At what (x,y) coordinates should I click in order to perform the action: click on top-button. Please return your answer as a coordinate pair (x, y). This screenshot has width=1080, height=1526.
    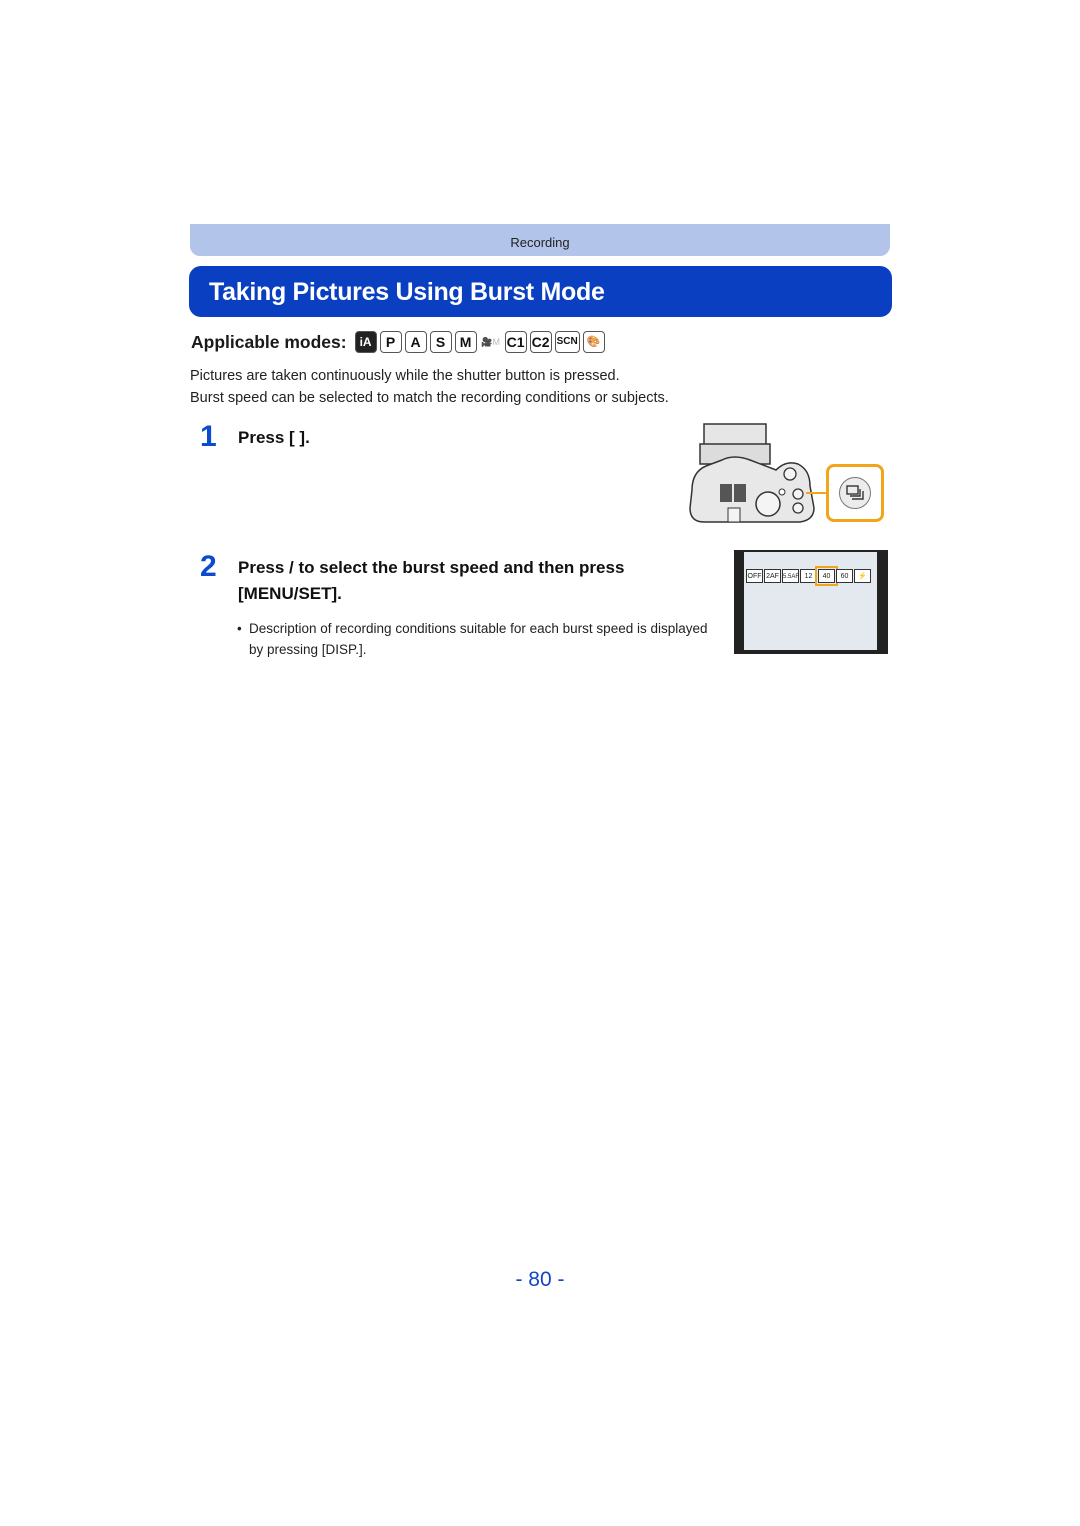
    Looking at the image, I should click on (790, 474).